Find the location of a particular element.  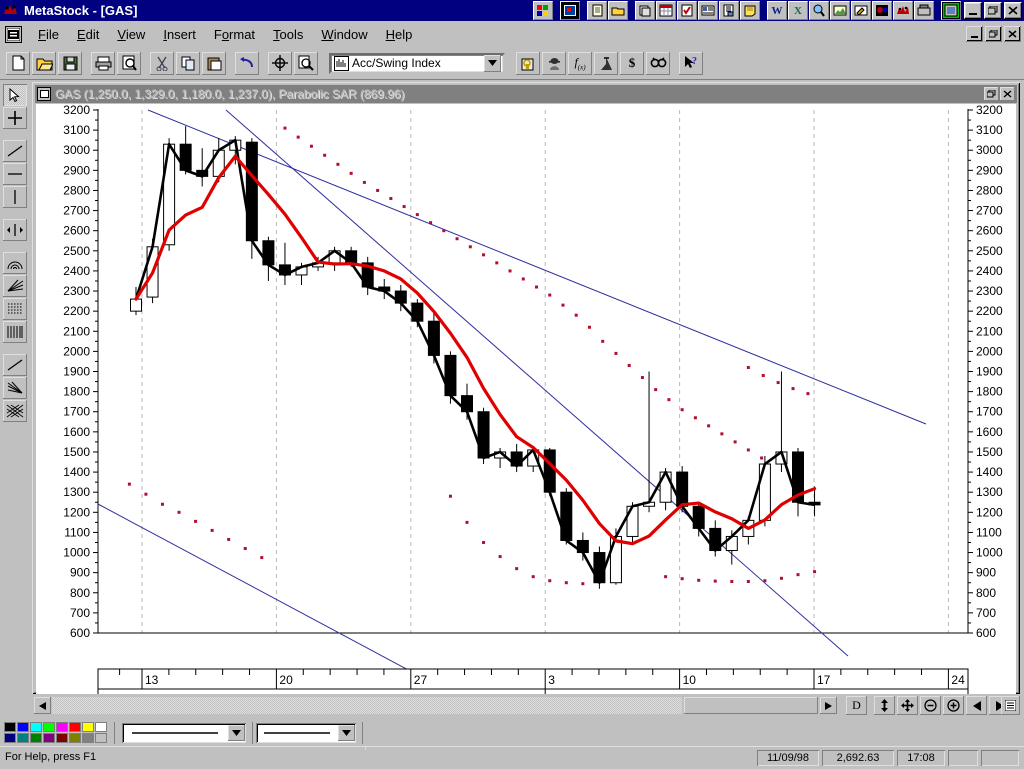

fibonacci-fan-tool is located at coordinates (15, 286).